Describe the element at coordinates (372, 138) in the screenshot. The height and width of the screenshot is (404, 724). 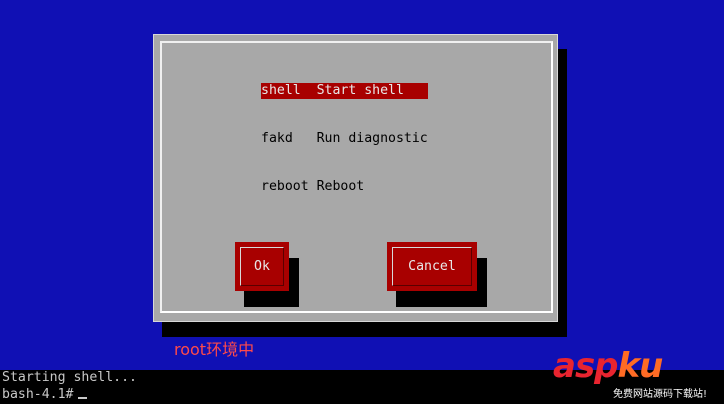
I see `menu-item-desc: Run diagnostic` at that location.